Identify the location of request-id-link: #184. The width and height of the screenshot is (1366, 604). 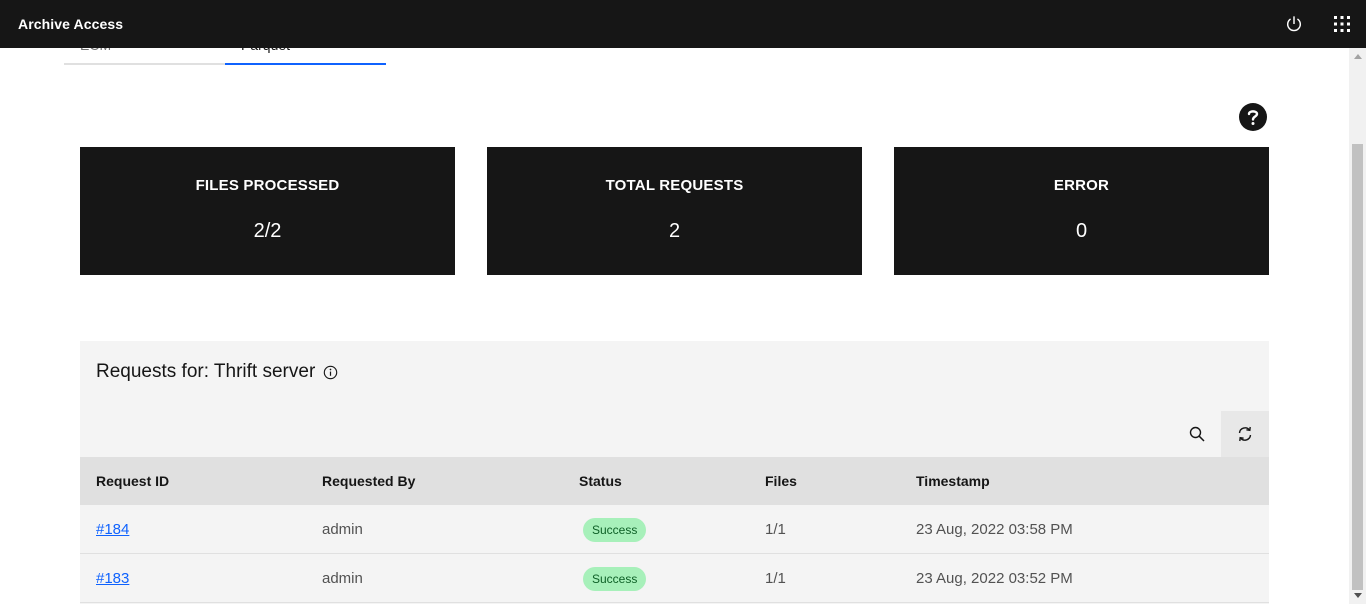
(112, 529).